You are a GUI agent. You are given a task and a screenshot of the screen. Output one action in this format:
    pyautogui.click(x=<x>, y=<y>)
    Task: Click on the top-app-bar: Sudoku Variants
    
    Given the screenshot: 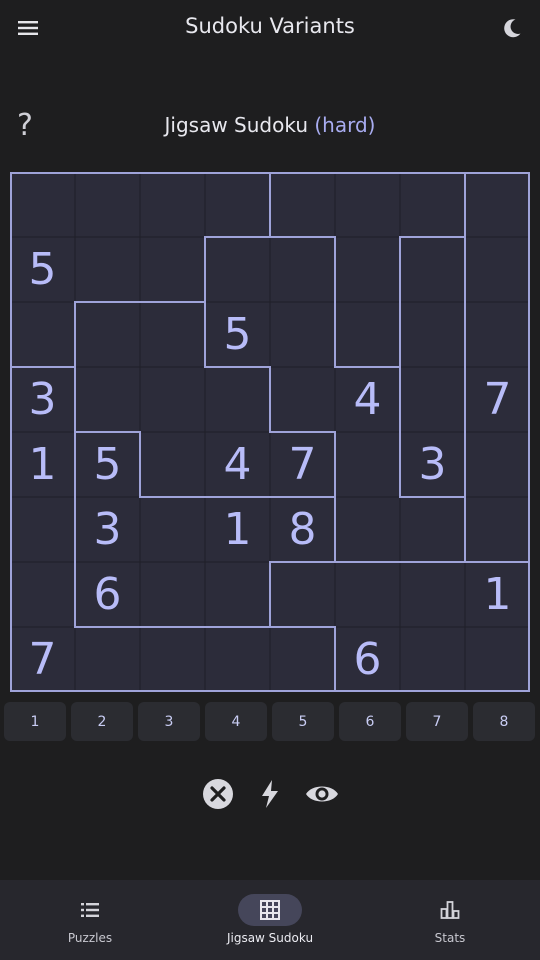 What is the action you would take?
    pyautogui.click(x=270, y=28)
    